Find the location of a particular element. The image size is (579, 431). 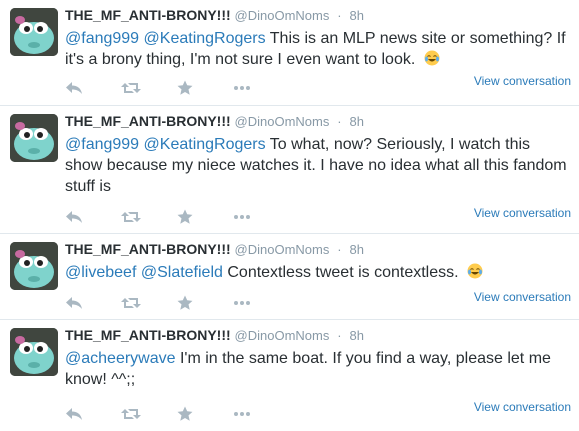

mention-link: @acheerywave is located at coordinates (120, 358).